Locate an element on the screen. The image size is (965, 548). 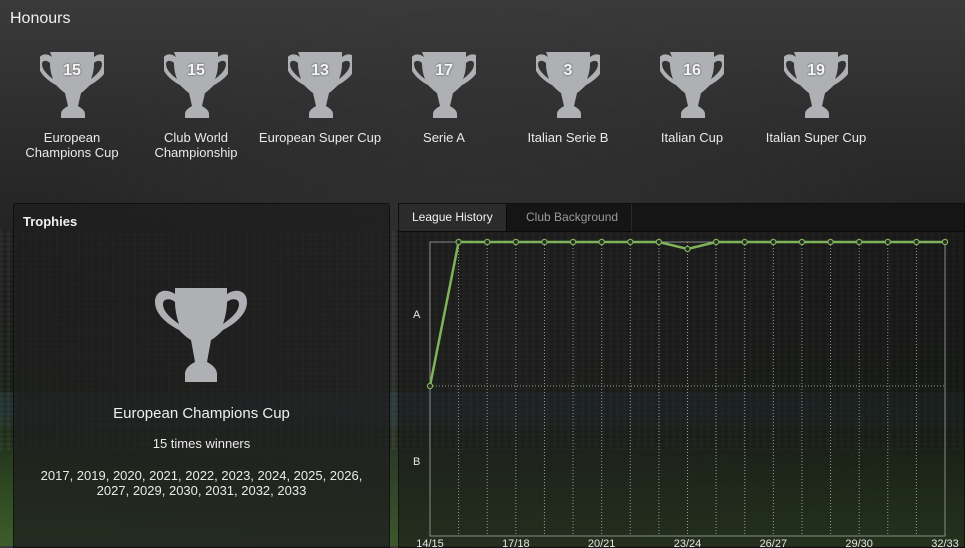
trophy-icon: 3 is located at coordinates (568, 83).